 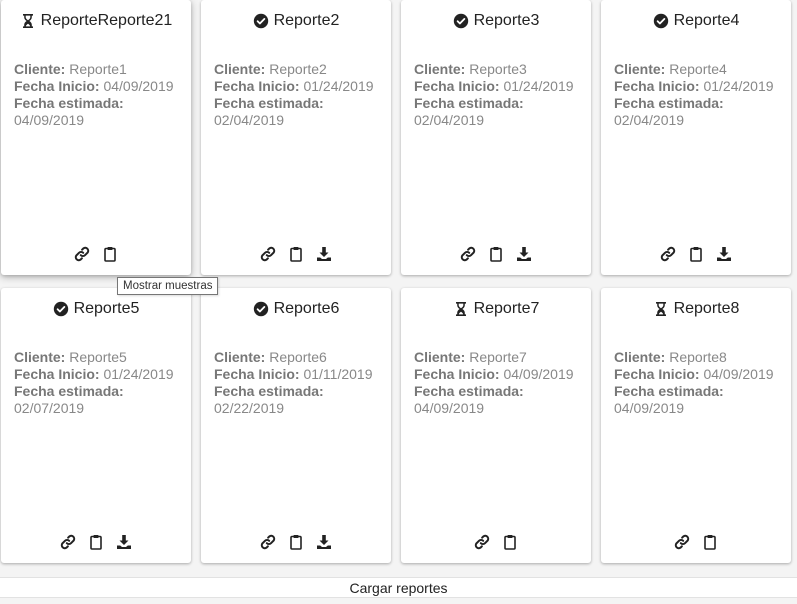 I want to click on fecha-inicio-value: 04/09/2019, so click(x=738, y=374).